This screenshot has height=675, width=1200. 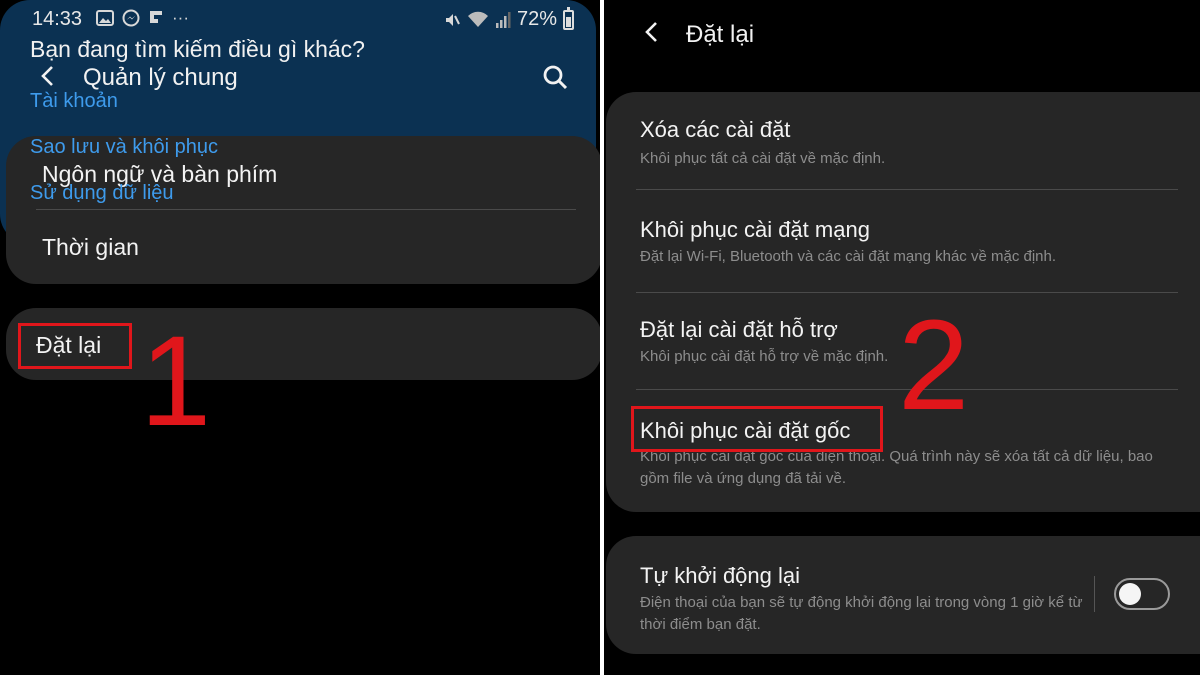 I want to click on highlight-box-factory-reset, so click(x=757, y=429).